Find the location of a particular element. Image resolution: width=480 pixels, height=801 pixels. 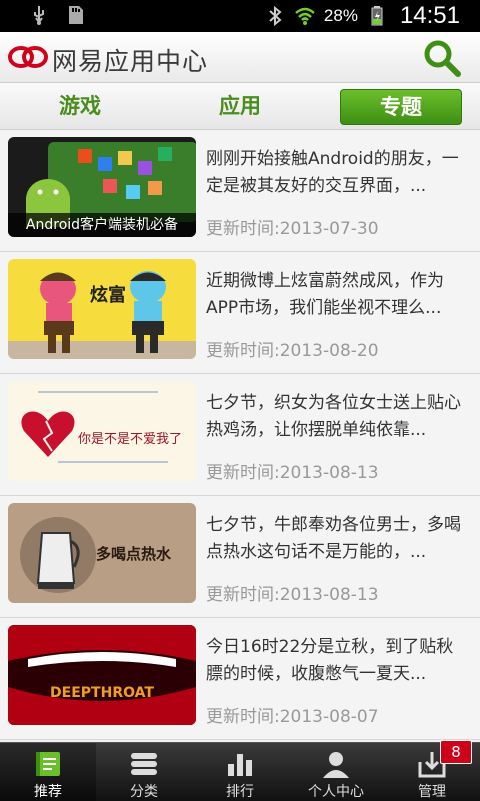

heart-caption: 你是不是不爱我了 is located at coordinates (130, 439).